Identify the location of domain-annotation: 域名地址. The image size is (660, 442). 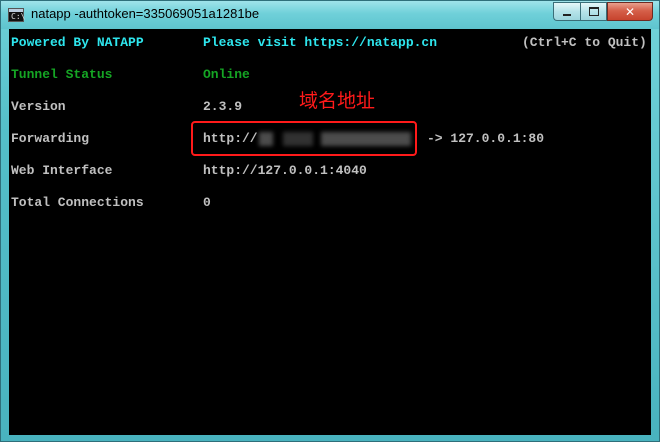
(337, 101).